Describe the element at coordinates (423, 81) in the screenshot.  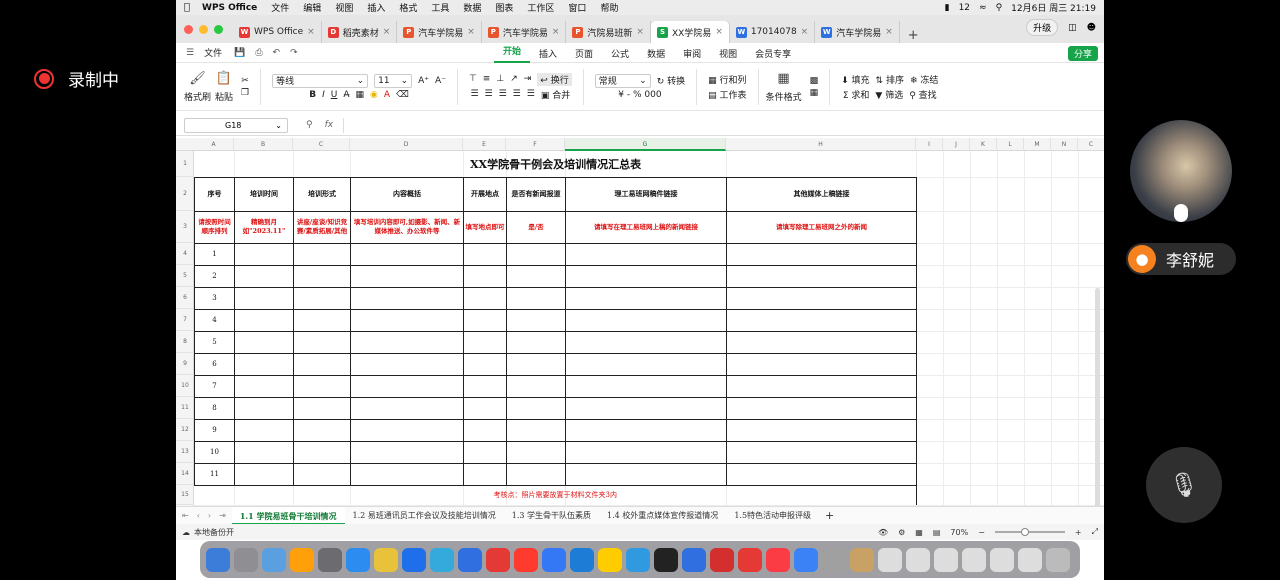
I see `increase-font-icon: A⁺` at that location.